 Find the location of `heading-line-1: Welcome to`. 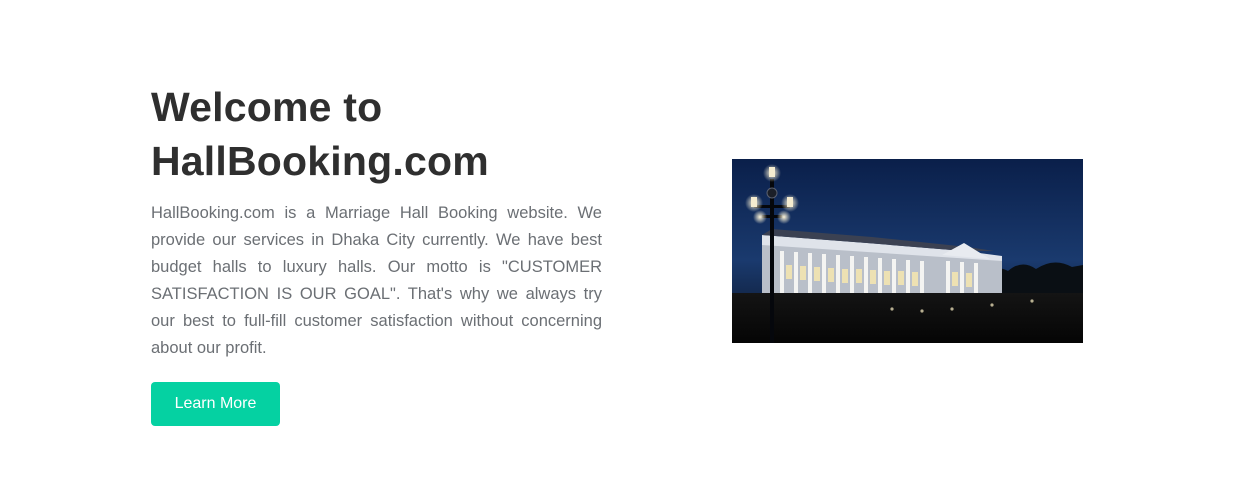

heading-line-1: Welcome to is located at coordinates (267, 107).